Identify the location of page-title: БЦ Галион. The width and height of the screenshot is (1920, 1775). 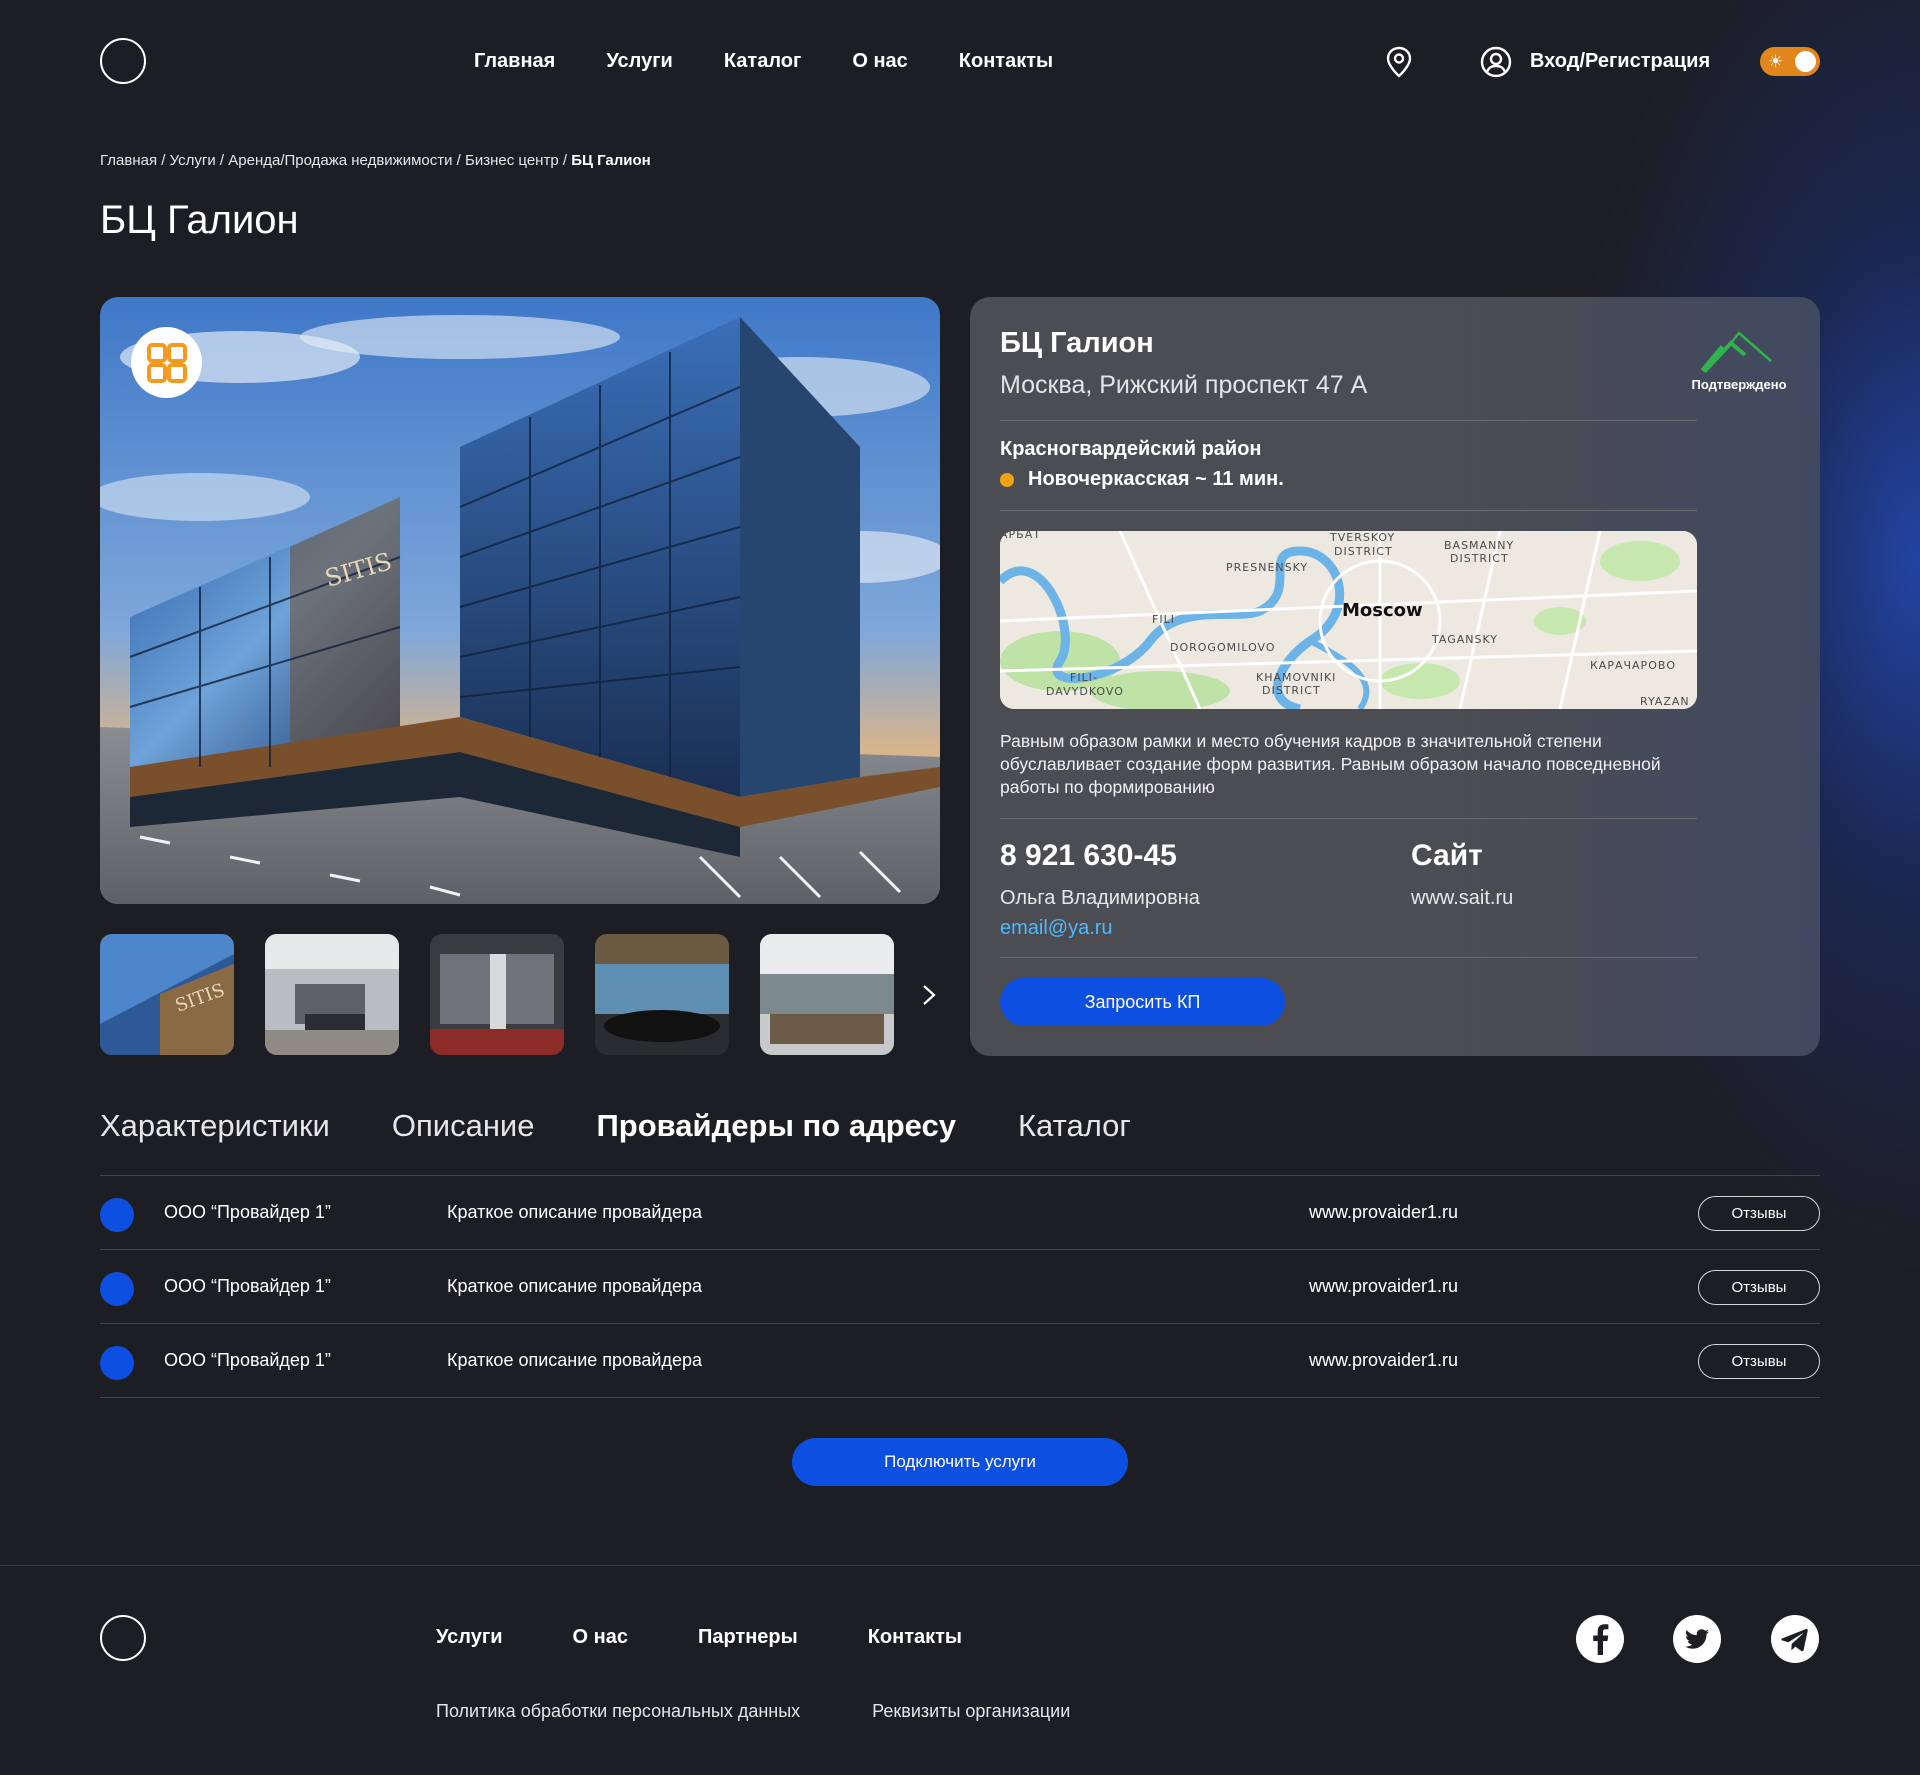
(199, 220).